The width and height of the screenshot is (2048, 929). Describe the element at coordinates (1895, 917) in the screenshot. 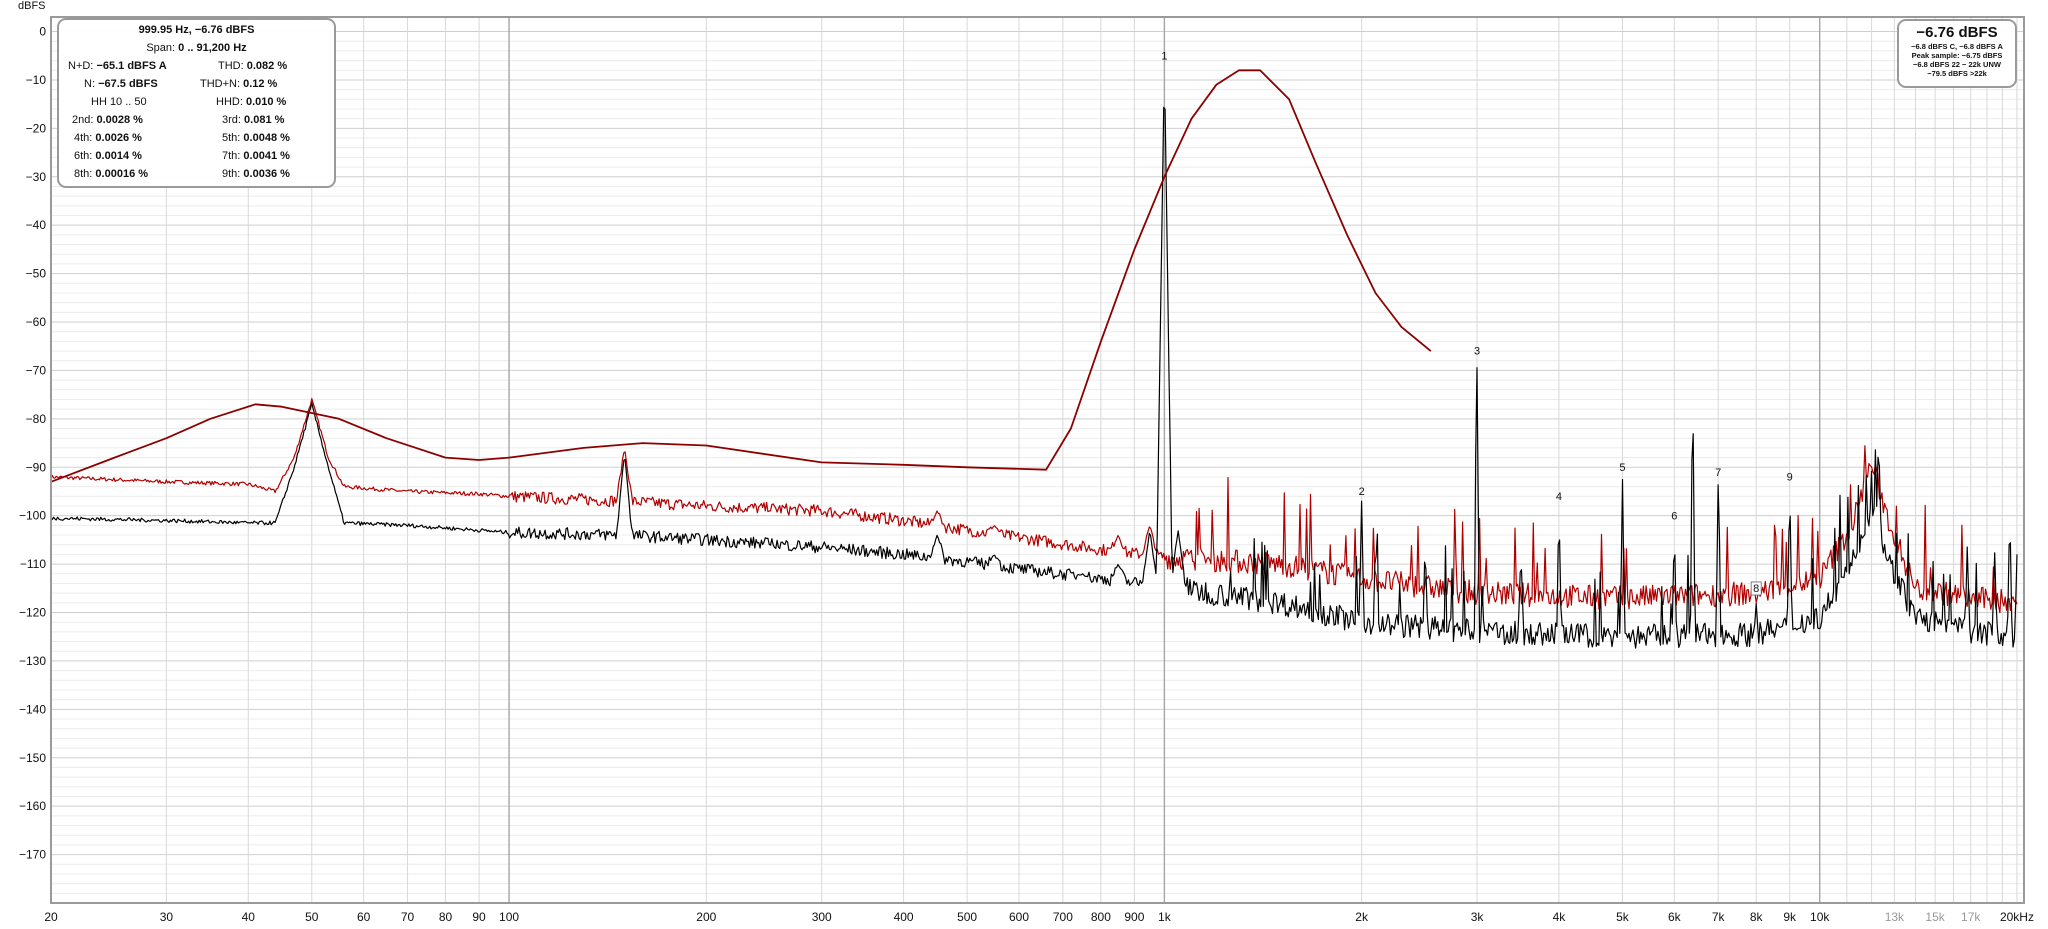

I see `x-tick-label: 13k` at that location.